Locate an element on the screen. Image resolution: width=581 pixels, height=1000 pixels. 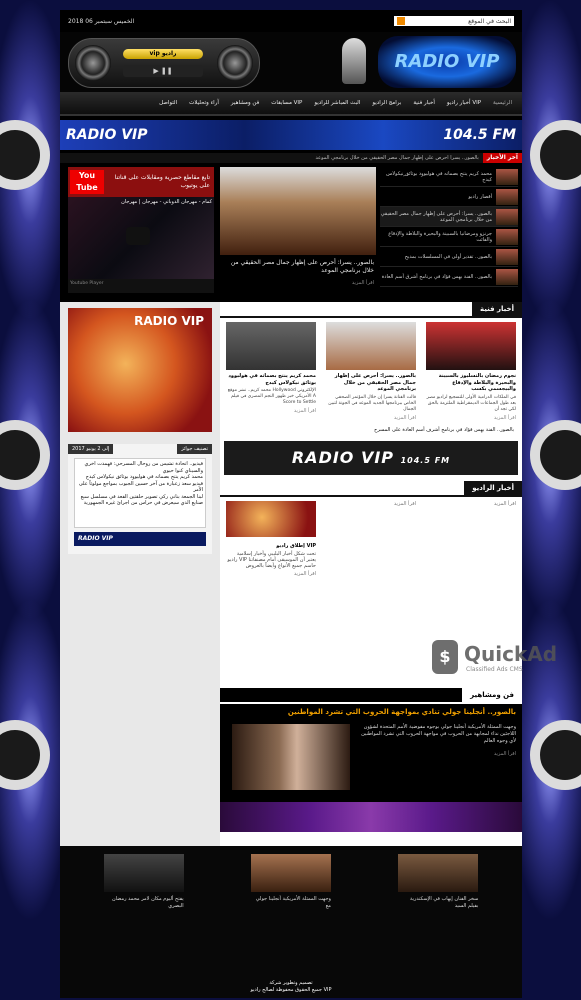
microphone-icon is located at coordinates (354, 61).